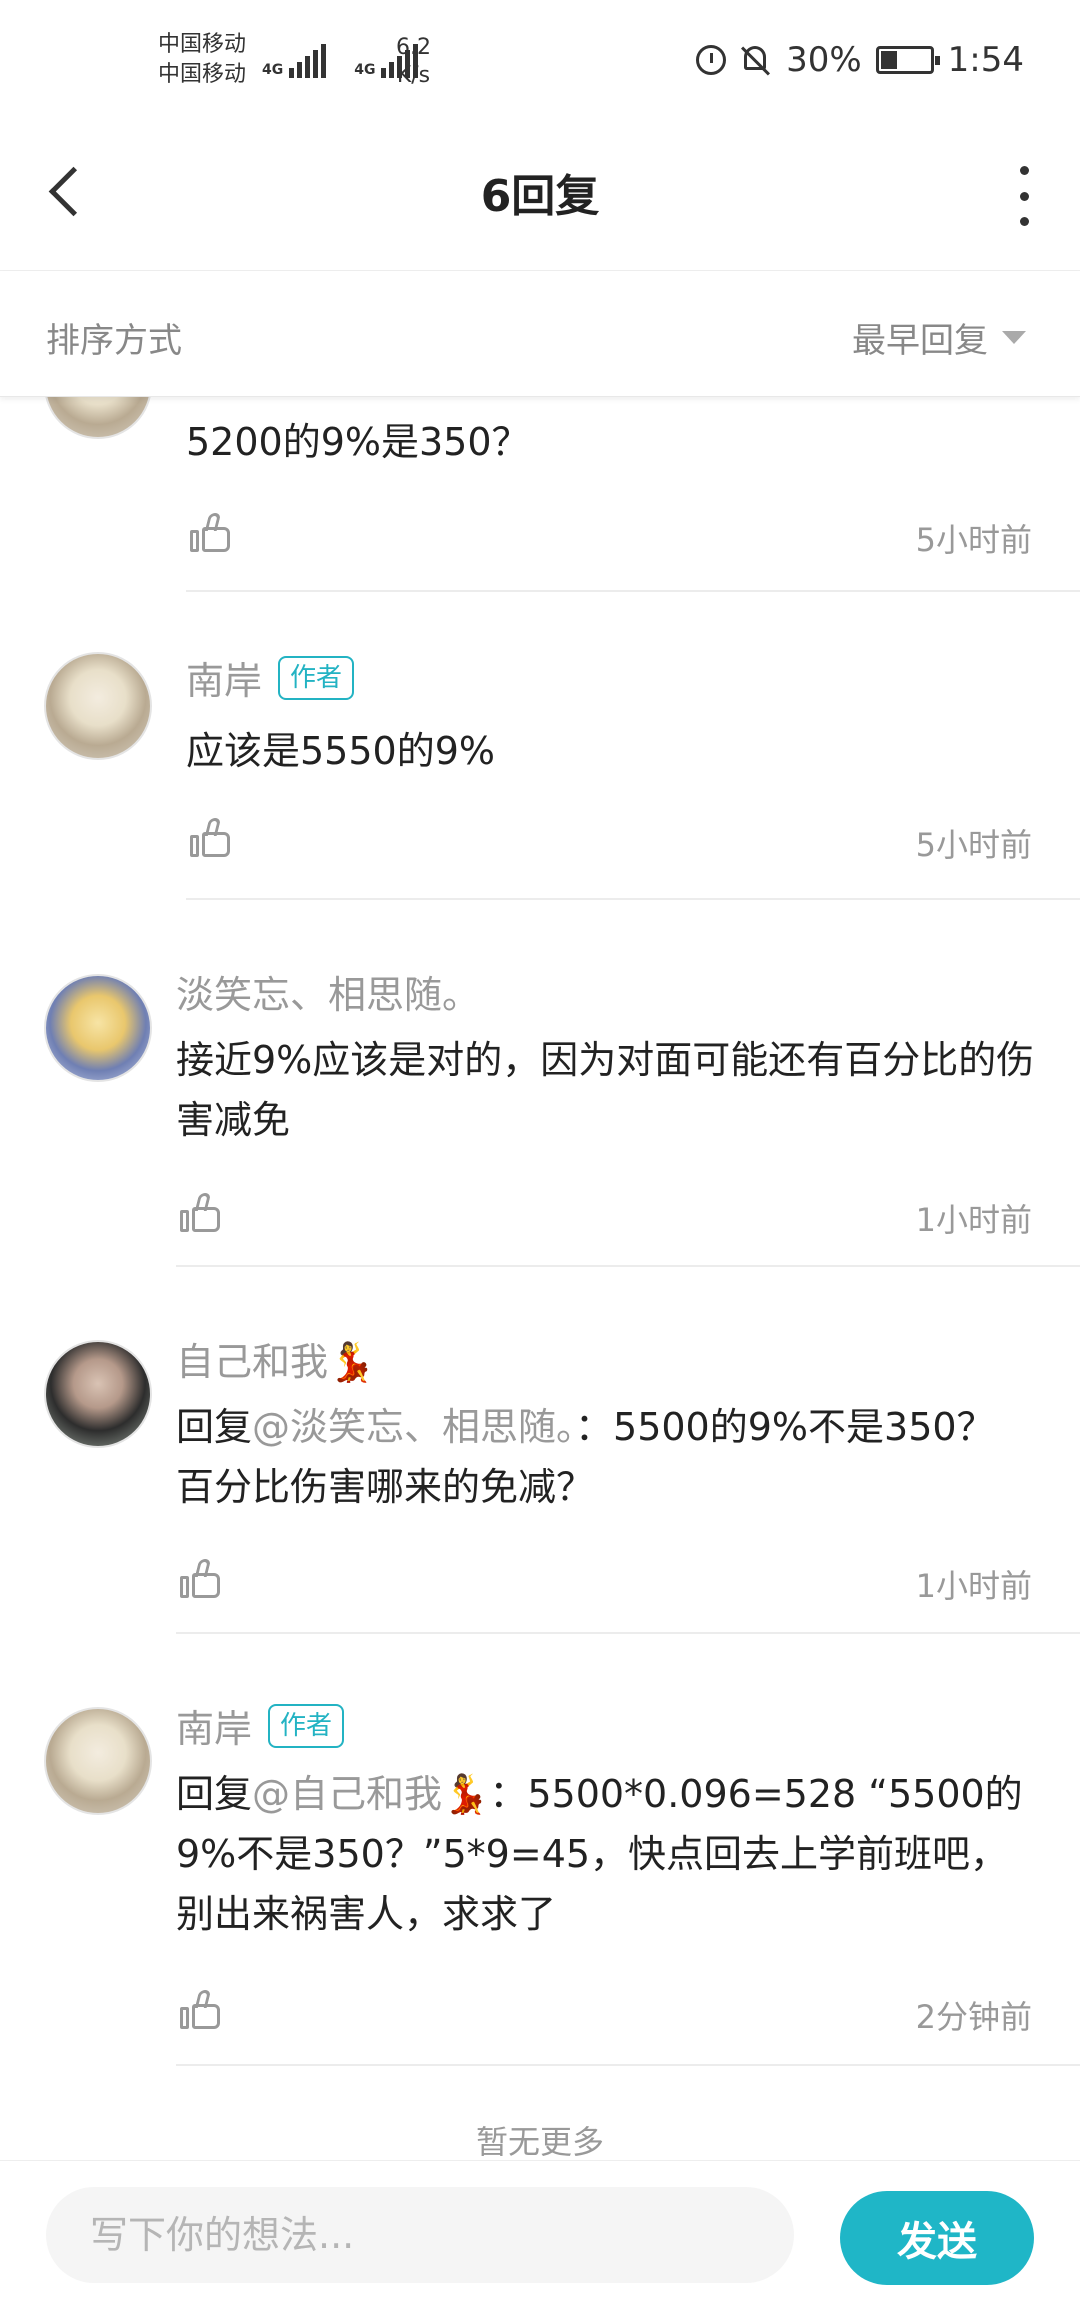 The width and height of the screenshot is (1080, 2311). I want to click on reply-input, so click(420, 2235).